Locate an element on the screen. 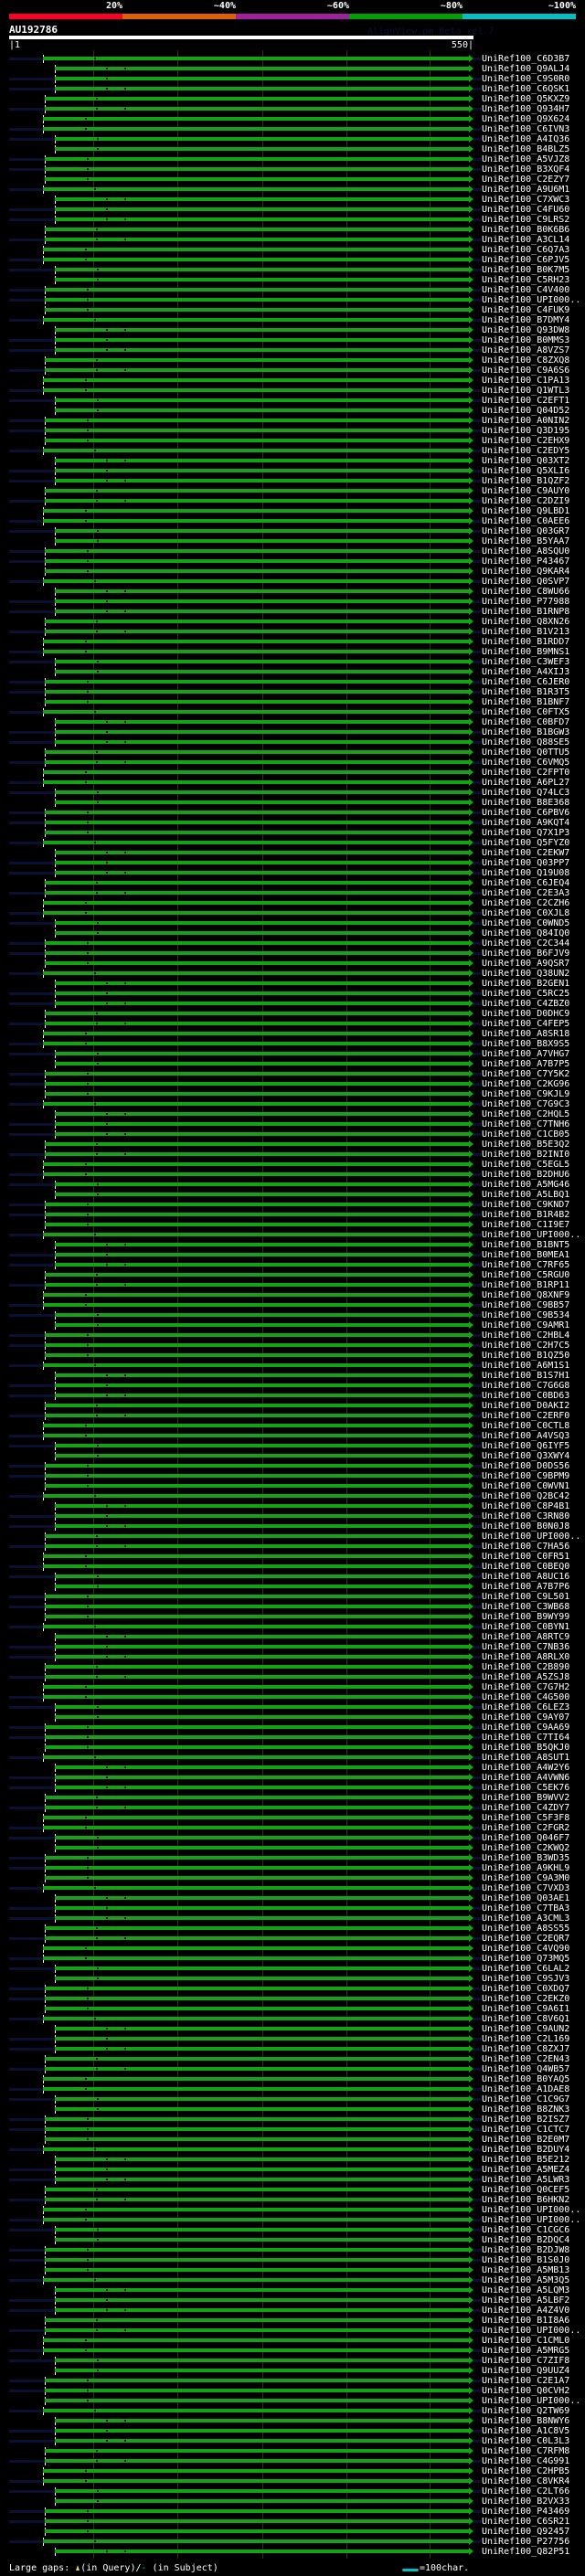  alignment-row: UniRef100_C9S0R0 is located at coordinates (293, 79).